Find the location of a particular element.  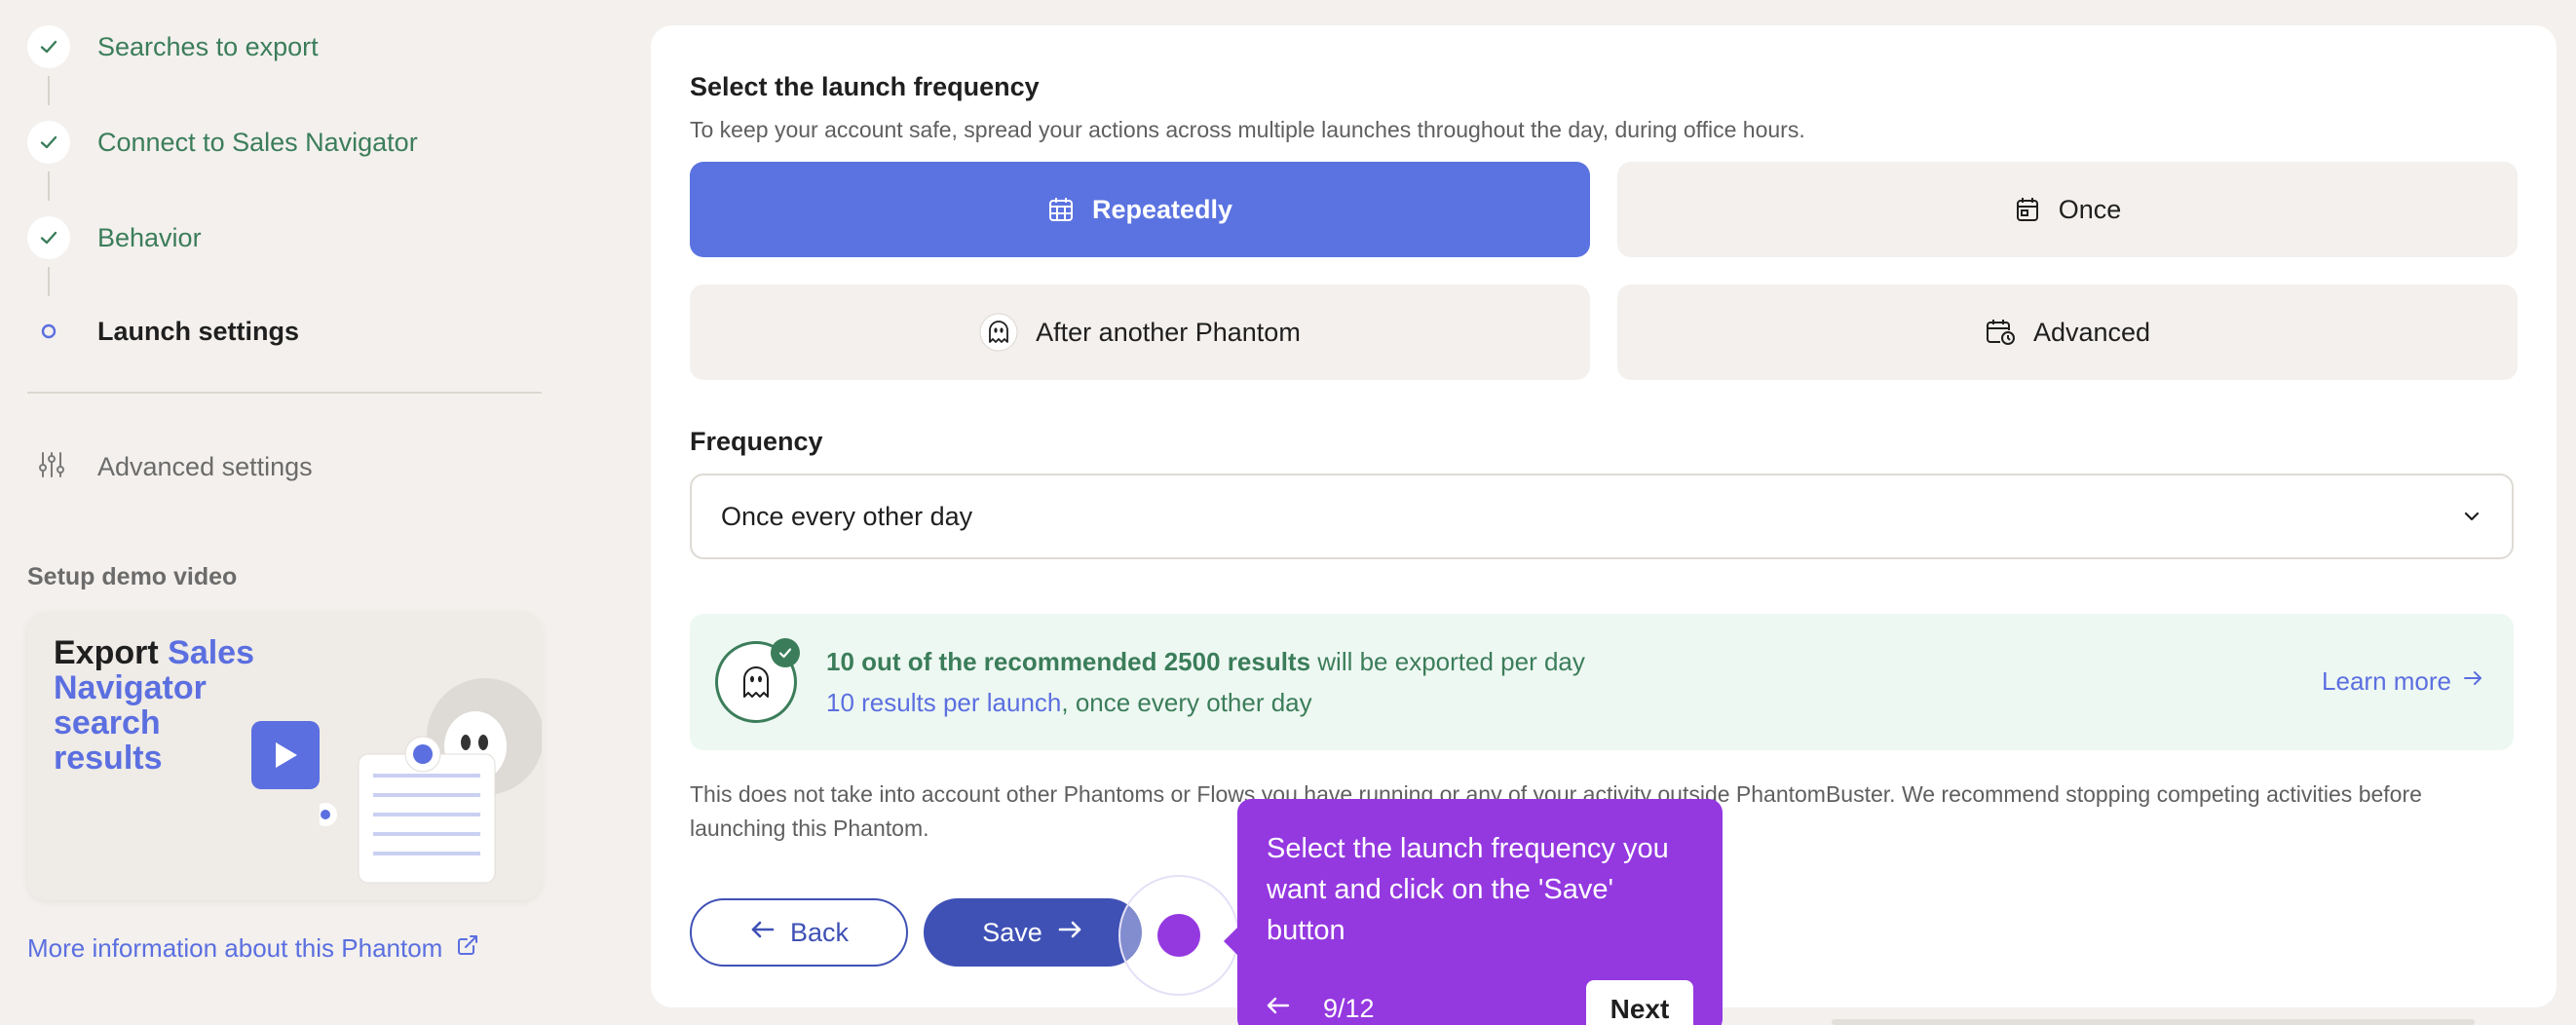

option-label: Once is located at coordinates (2090, 209).